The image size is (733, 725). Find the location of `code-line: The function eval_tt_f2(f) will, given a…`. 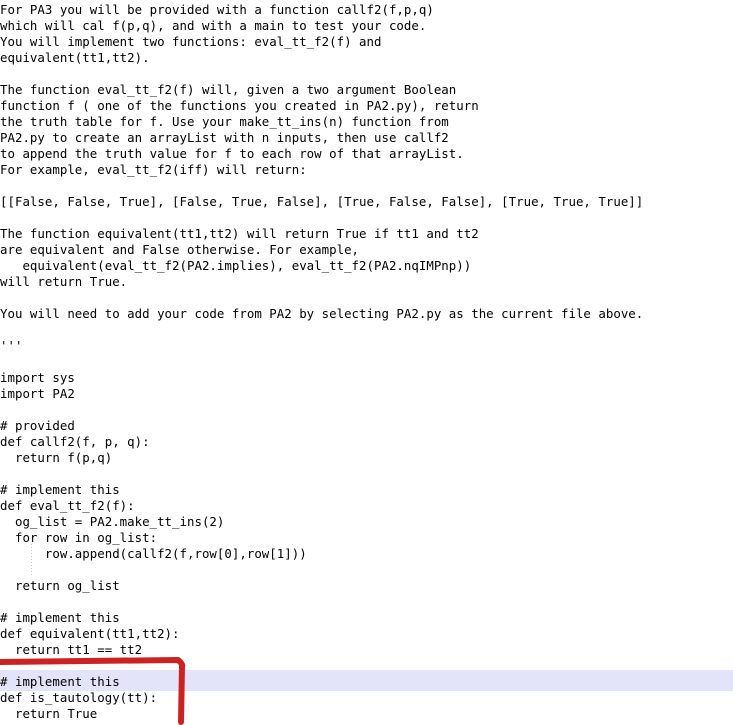

code-line: The function eval_tt_f2(f) will, given a… is located at coordinates (228, 90).